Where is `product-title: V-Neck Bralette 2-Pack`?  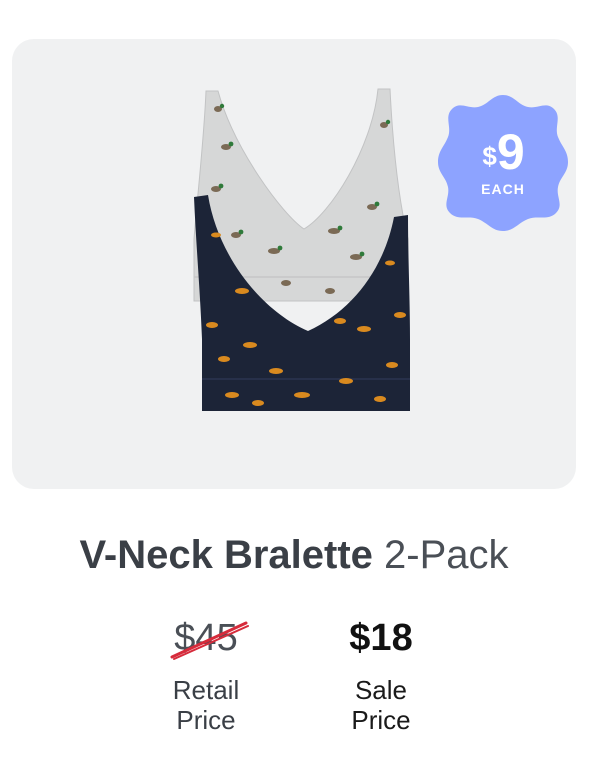
product-title: V-Neck Bralette 2-Pack is located at coordinates (294, 555).